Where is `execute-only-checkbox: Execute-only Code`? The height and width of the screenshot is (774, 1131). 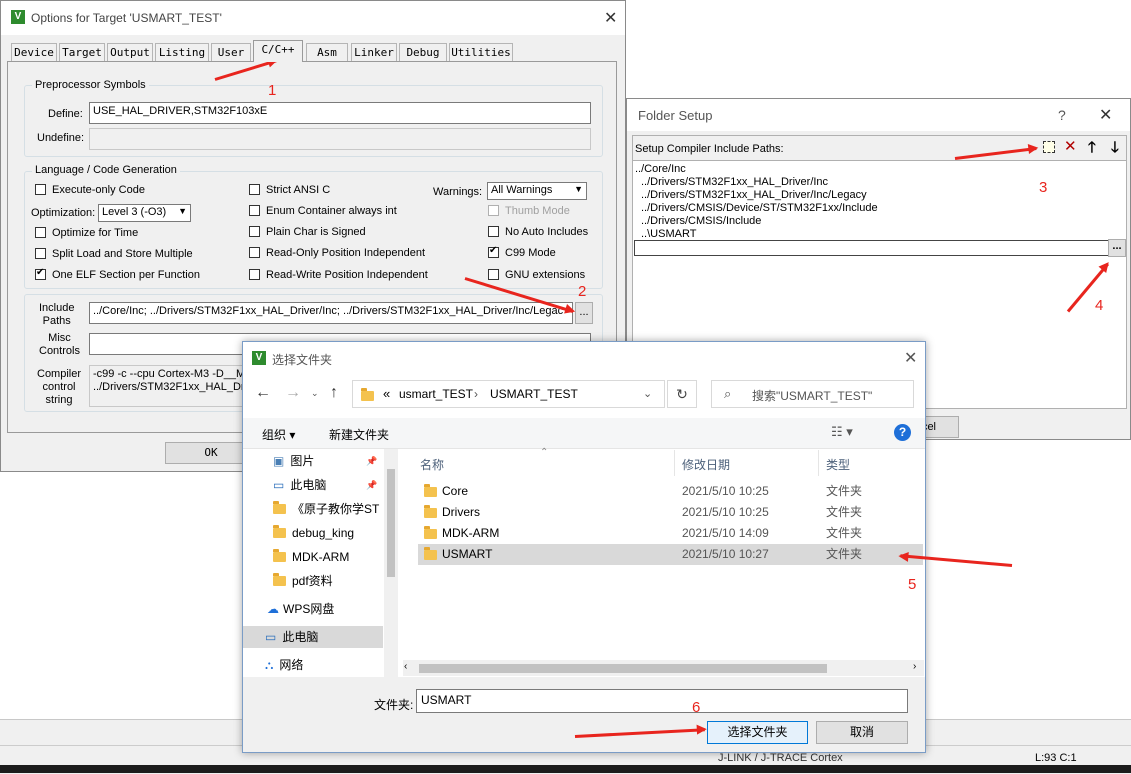
execute-only-checkbox: Execute-only Code is located at coordinates (90, 190).